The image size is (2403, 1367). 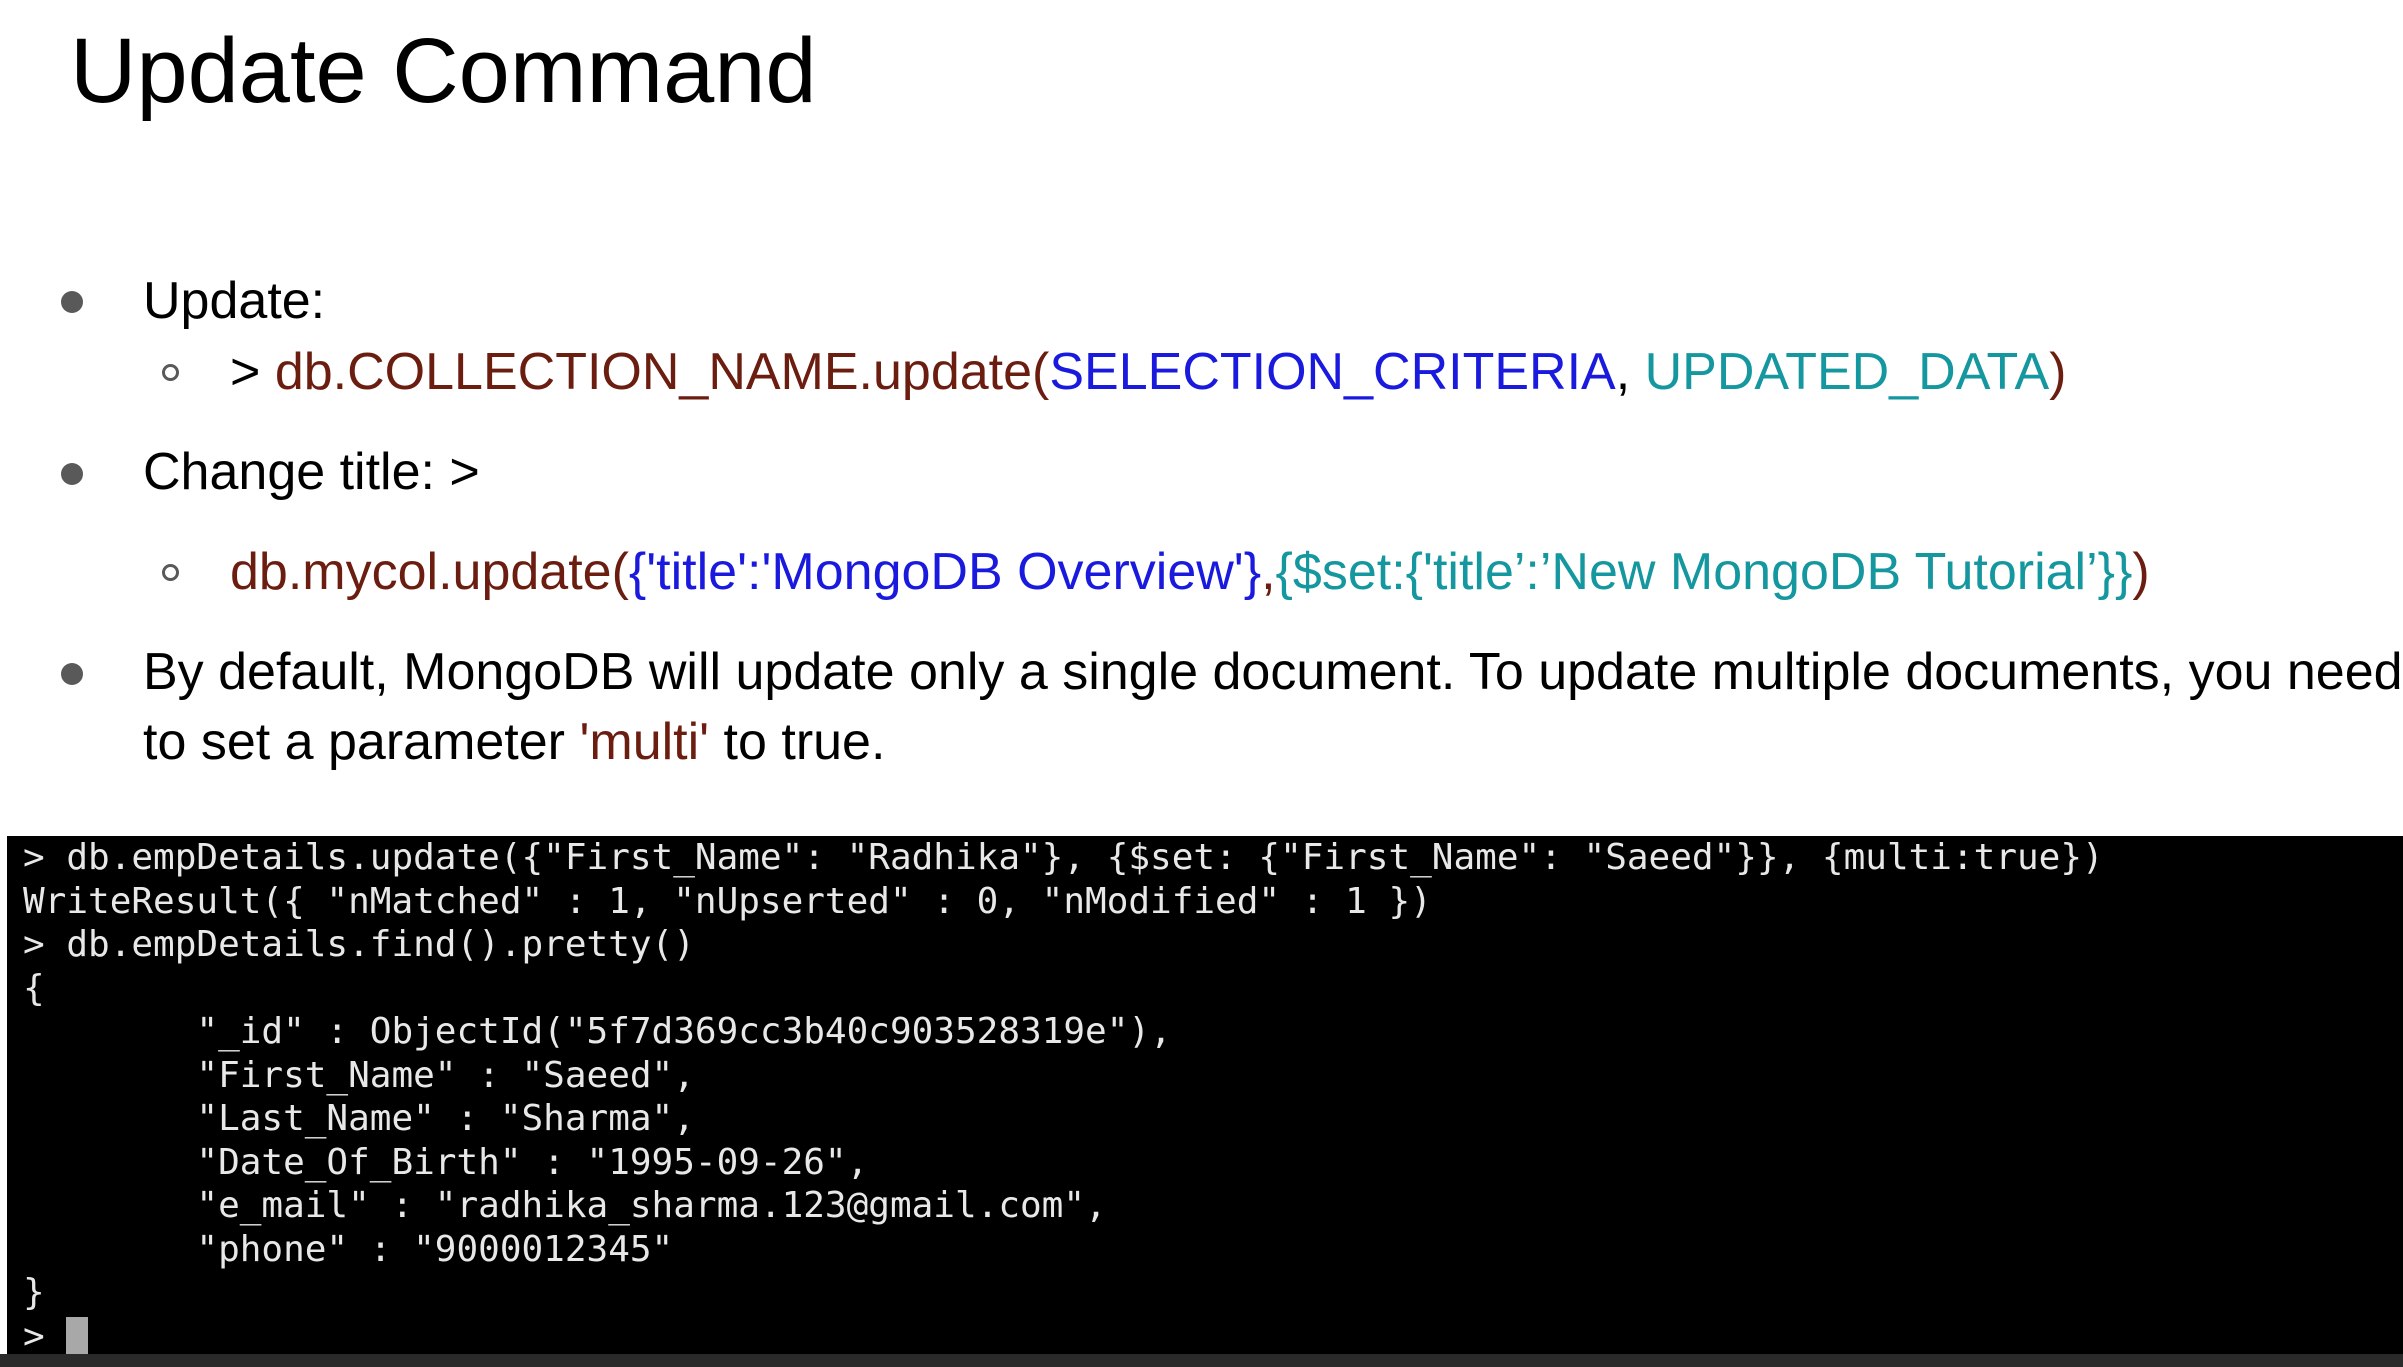 What do you see at coordinates (359, 944) in the screenshot?
I see `terminal-line: > db.empDetails.find().pretty()` at bounding box center [359, 944].